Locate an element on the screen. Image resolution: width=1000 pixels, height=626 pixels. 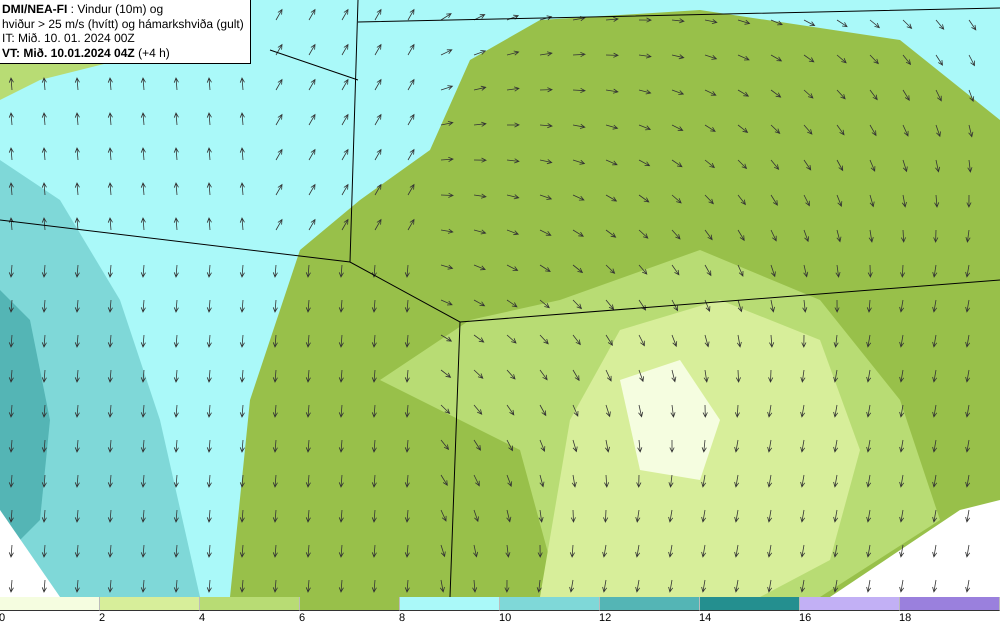
legend-tick-label: 14 is located at coordinates (705, 618).